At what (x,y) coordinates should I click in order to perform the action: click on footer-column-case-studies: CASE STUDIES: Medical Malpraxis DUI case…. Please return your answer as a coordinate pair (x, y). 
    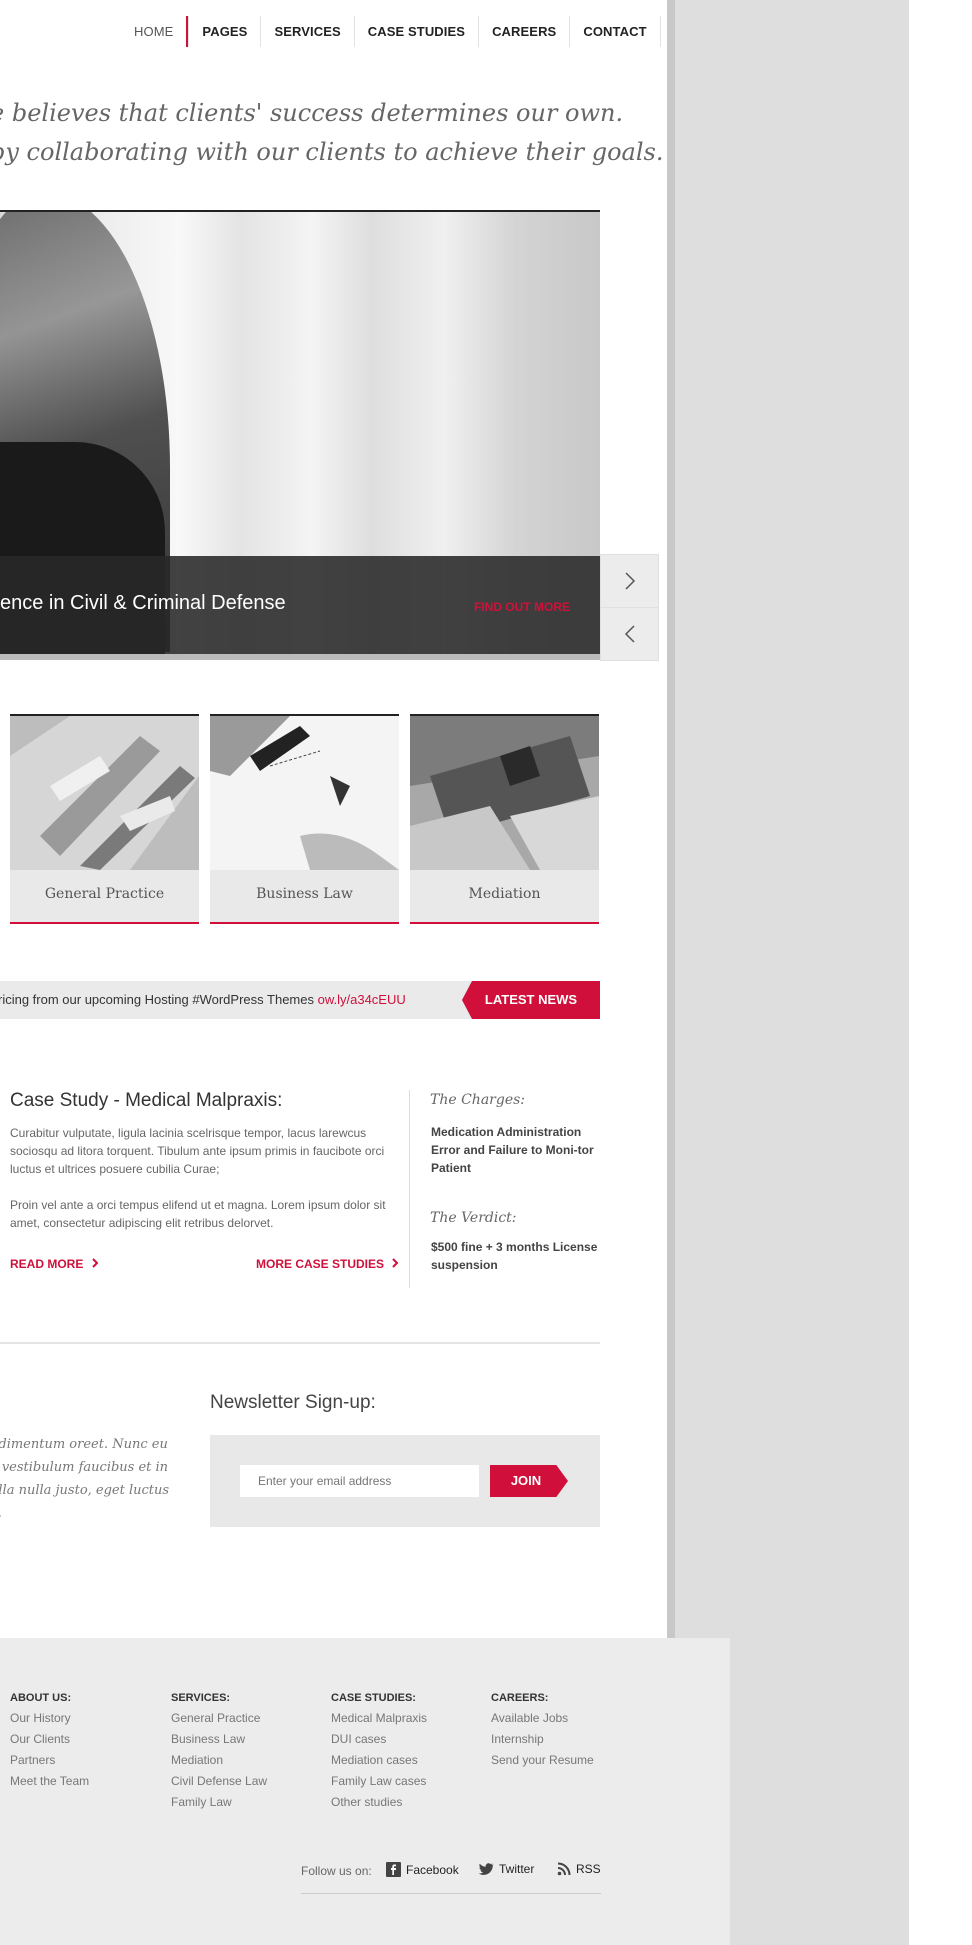
    Looking at the image, I should click on (379, 1752).